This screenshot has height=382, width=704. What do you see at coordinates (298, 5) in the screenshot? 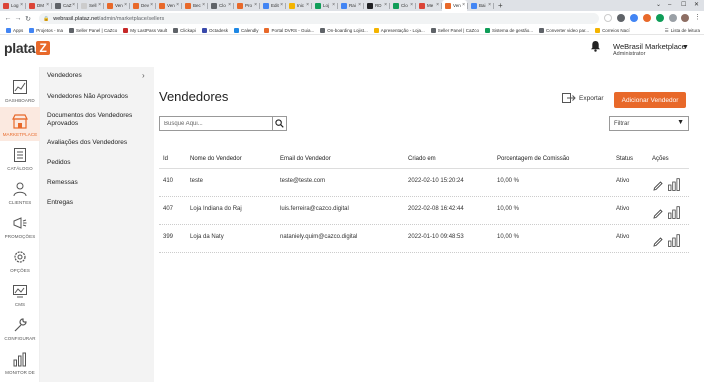
I see `browser-tab: Inic ×` at bounding box center [298, 5].